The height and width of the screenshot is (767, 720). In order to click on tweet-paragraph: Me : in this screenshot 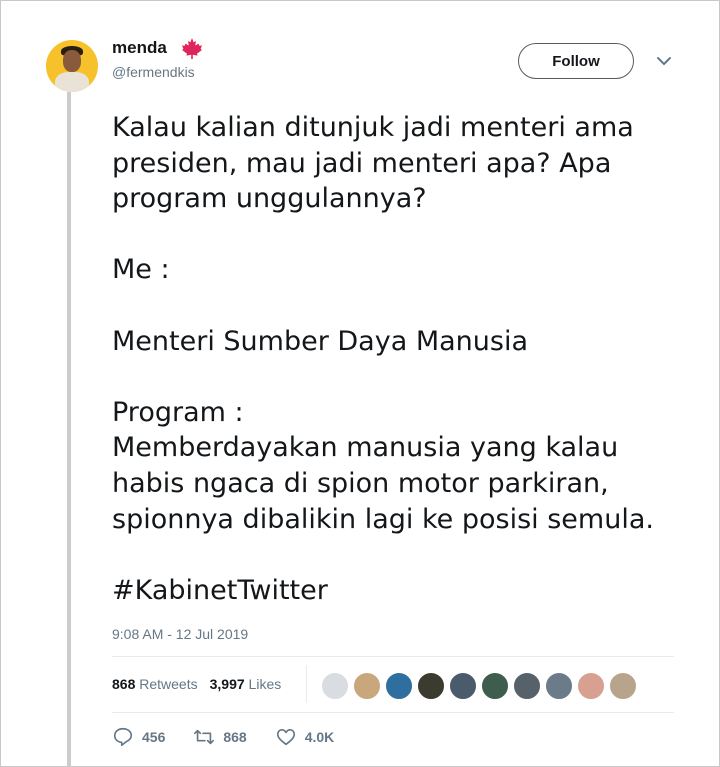, I will do `click(141, 270)`.